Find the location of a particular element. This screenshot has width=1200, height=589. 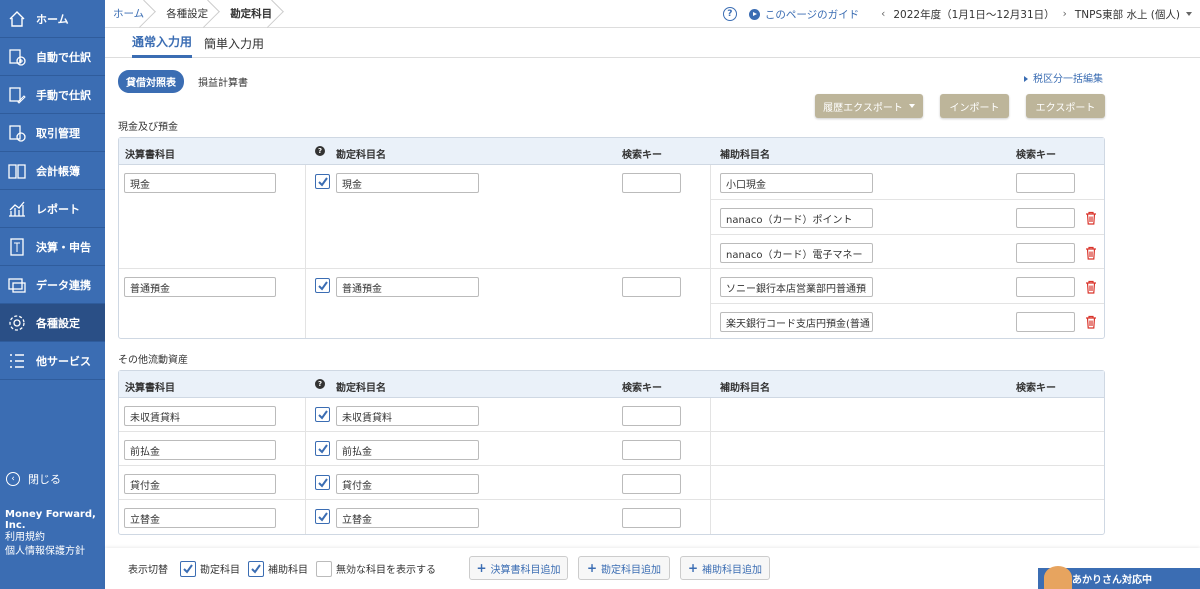

sidebar-item-home: ホーム is located at coordinates (52, 19).